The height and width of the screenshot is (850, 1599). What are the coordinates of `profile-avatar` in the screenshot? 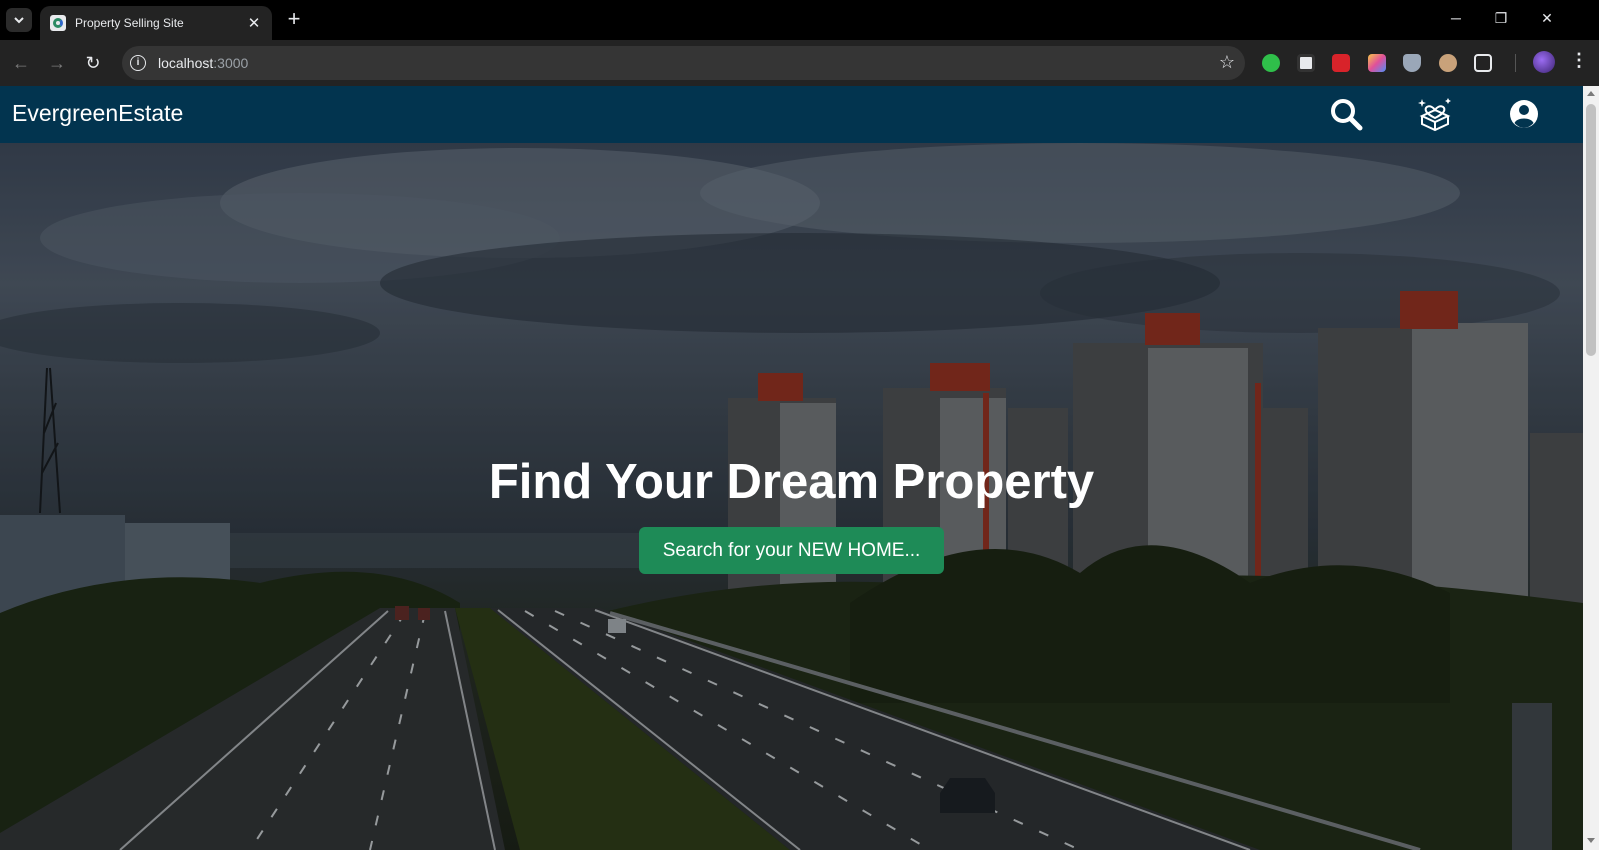 It's located at (1544, 62).